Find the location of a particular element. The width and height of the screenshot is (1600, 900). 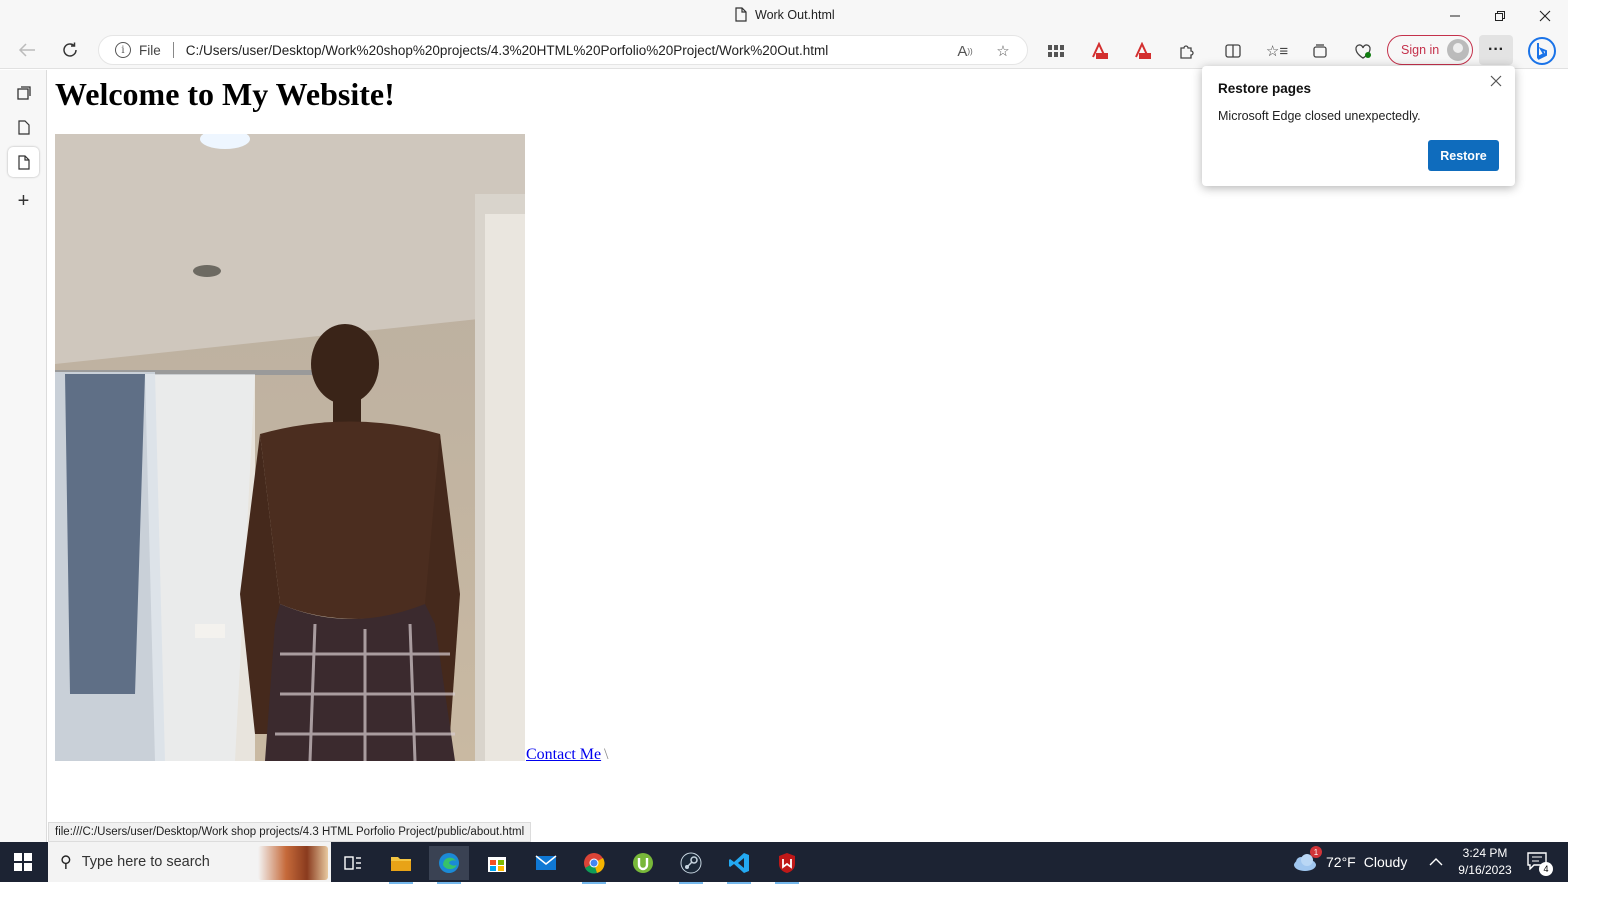

stray-backslash-text: \ is located at coordinates (606, 754).